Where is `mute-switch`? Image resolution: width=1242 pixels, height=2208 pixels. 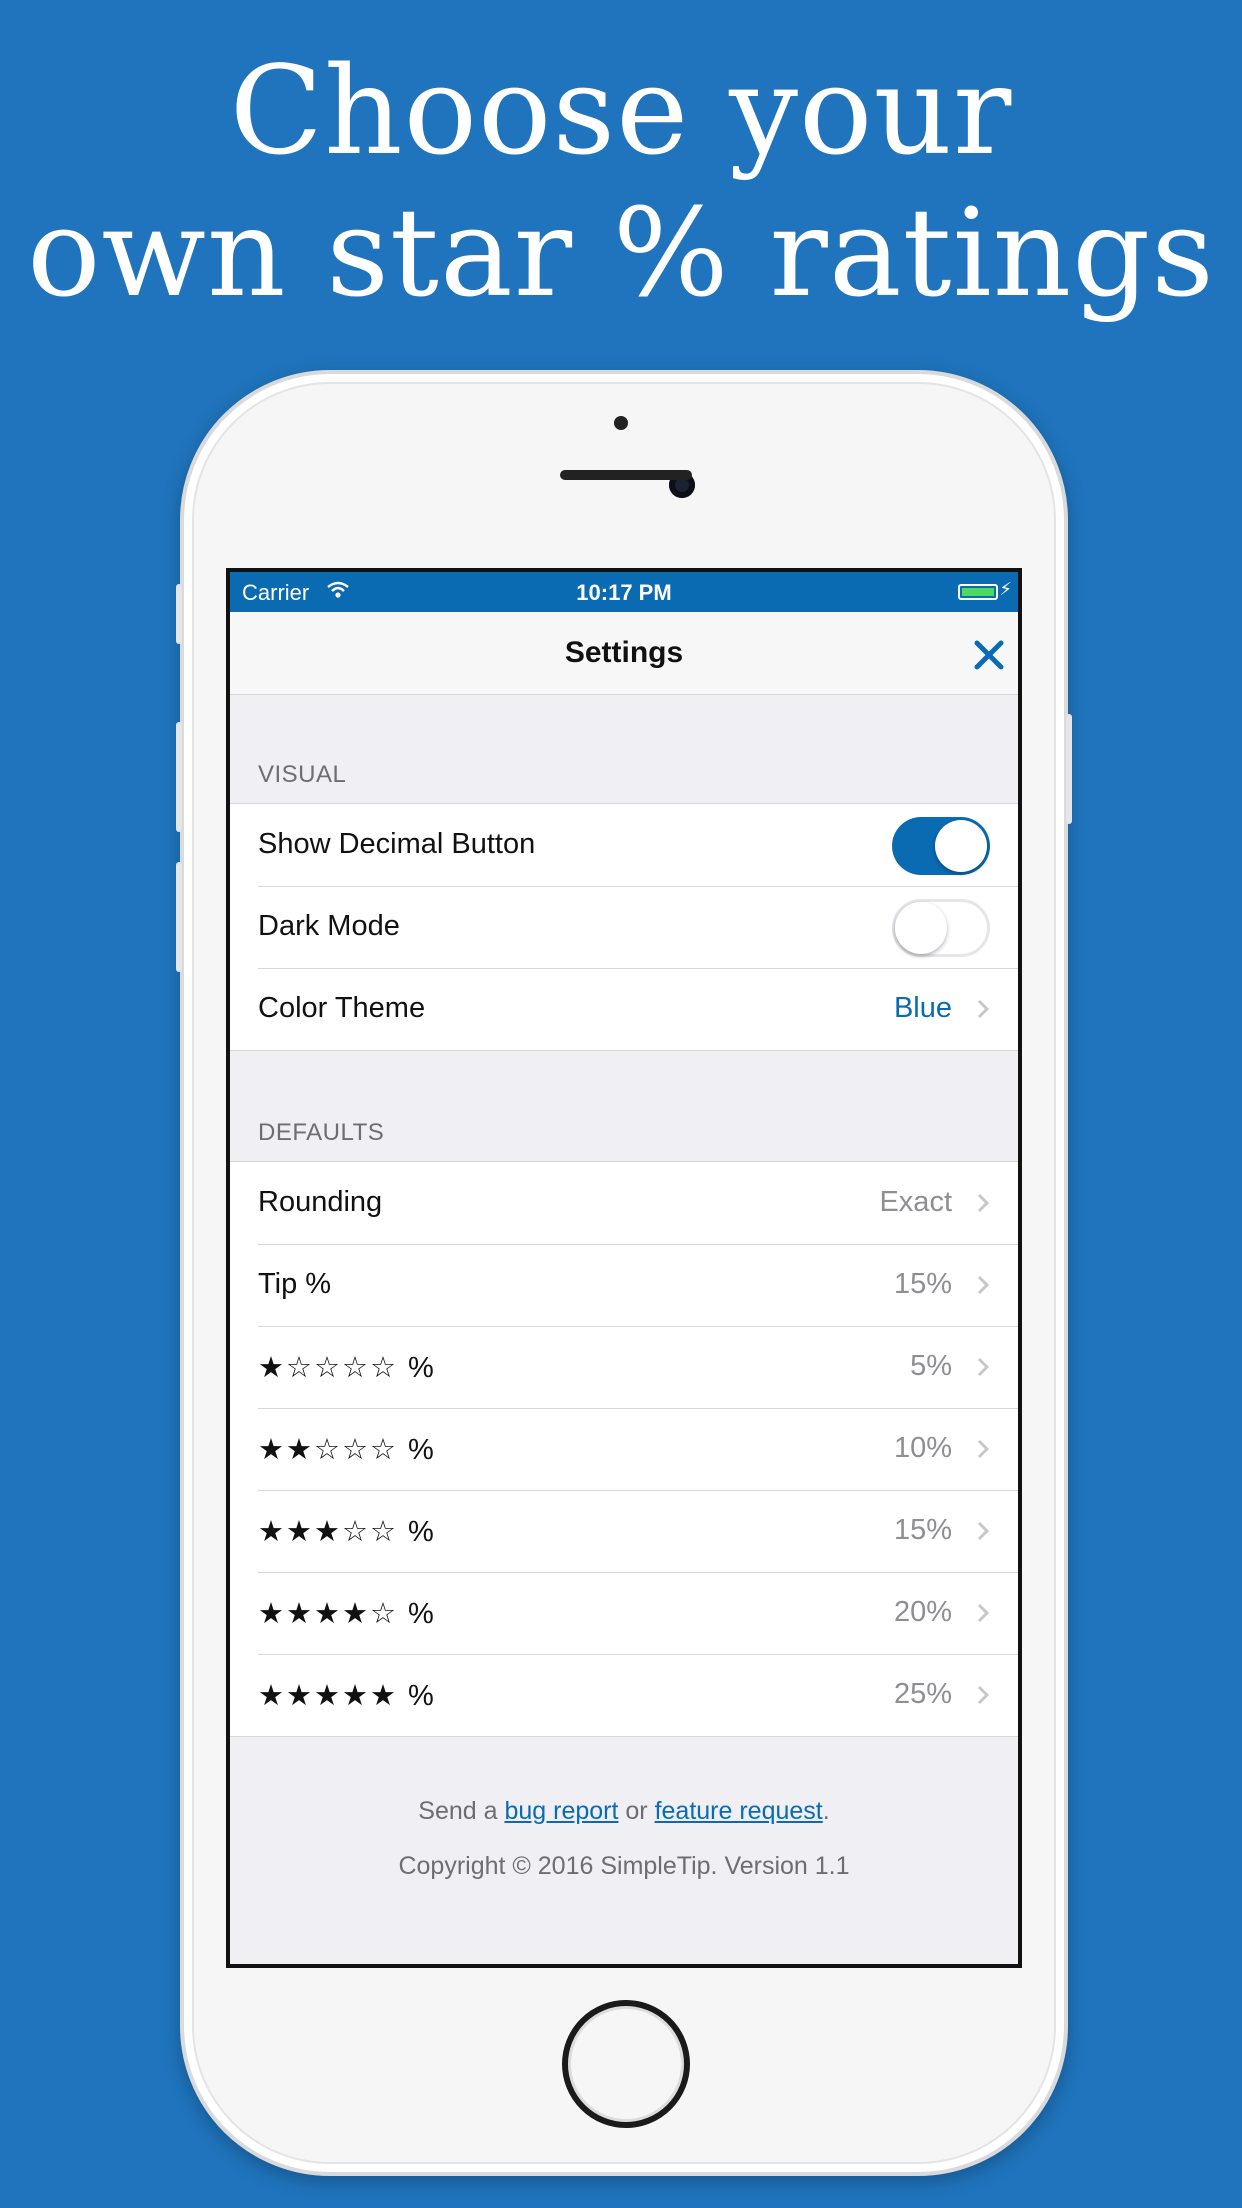
mute-switch is located at coordinates (179, 614).